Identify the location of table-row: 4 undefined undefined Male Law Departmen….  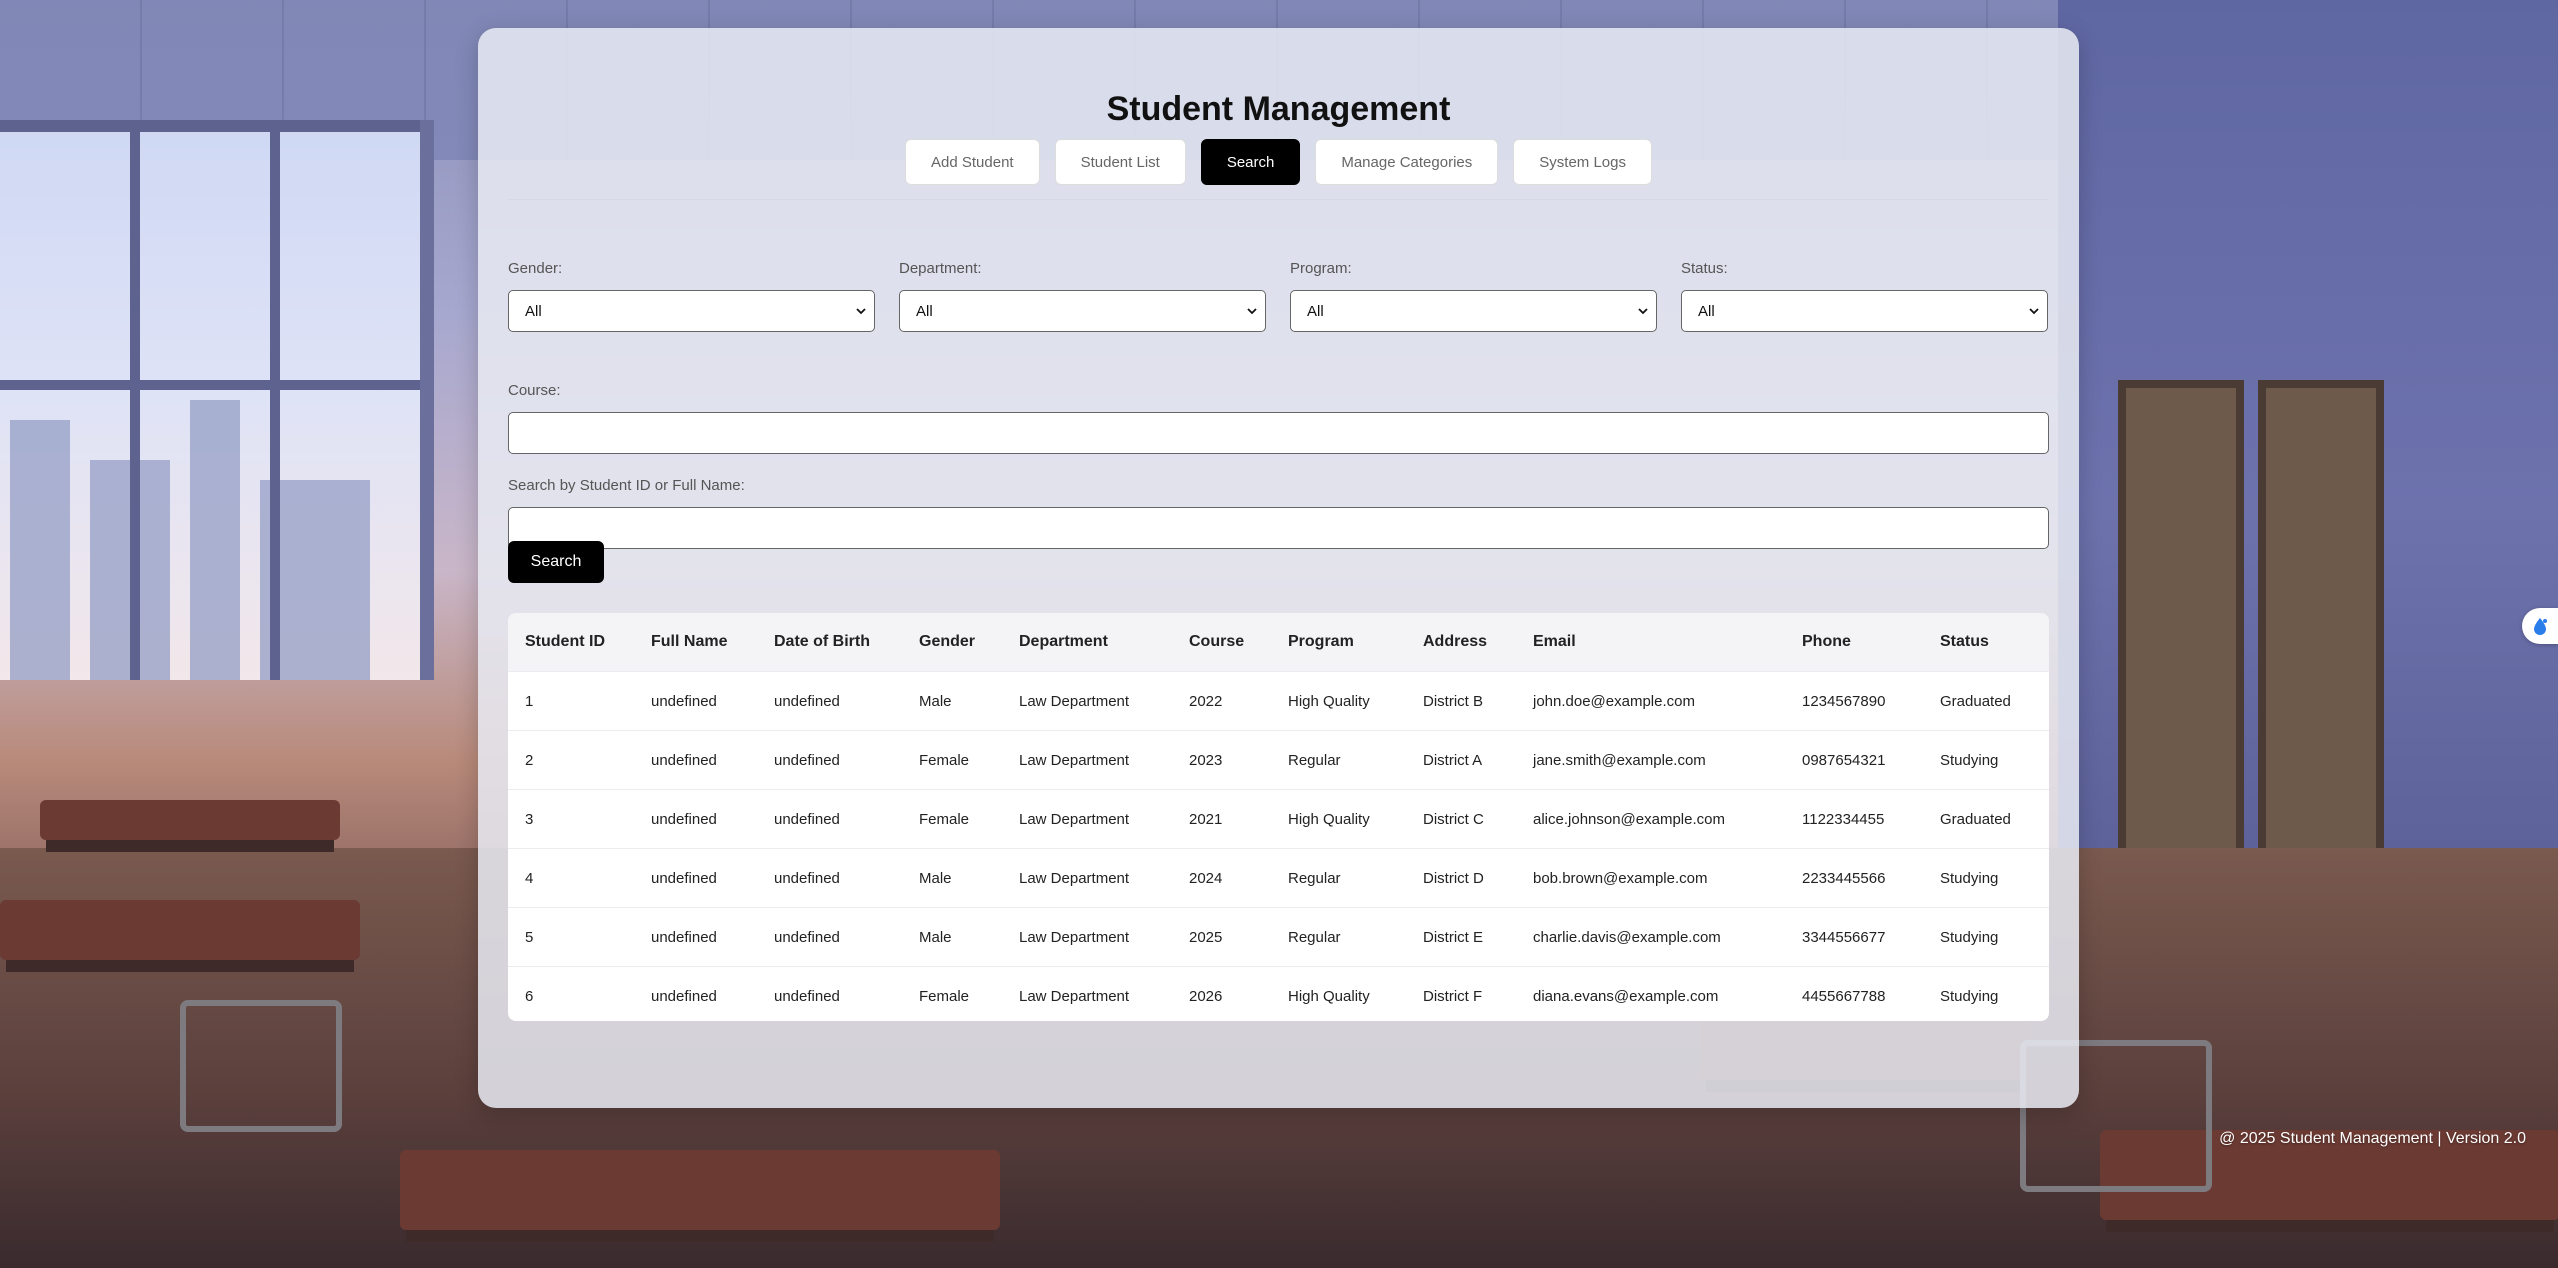
(1278, 878).